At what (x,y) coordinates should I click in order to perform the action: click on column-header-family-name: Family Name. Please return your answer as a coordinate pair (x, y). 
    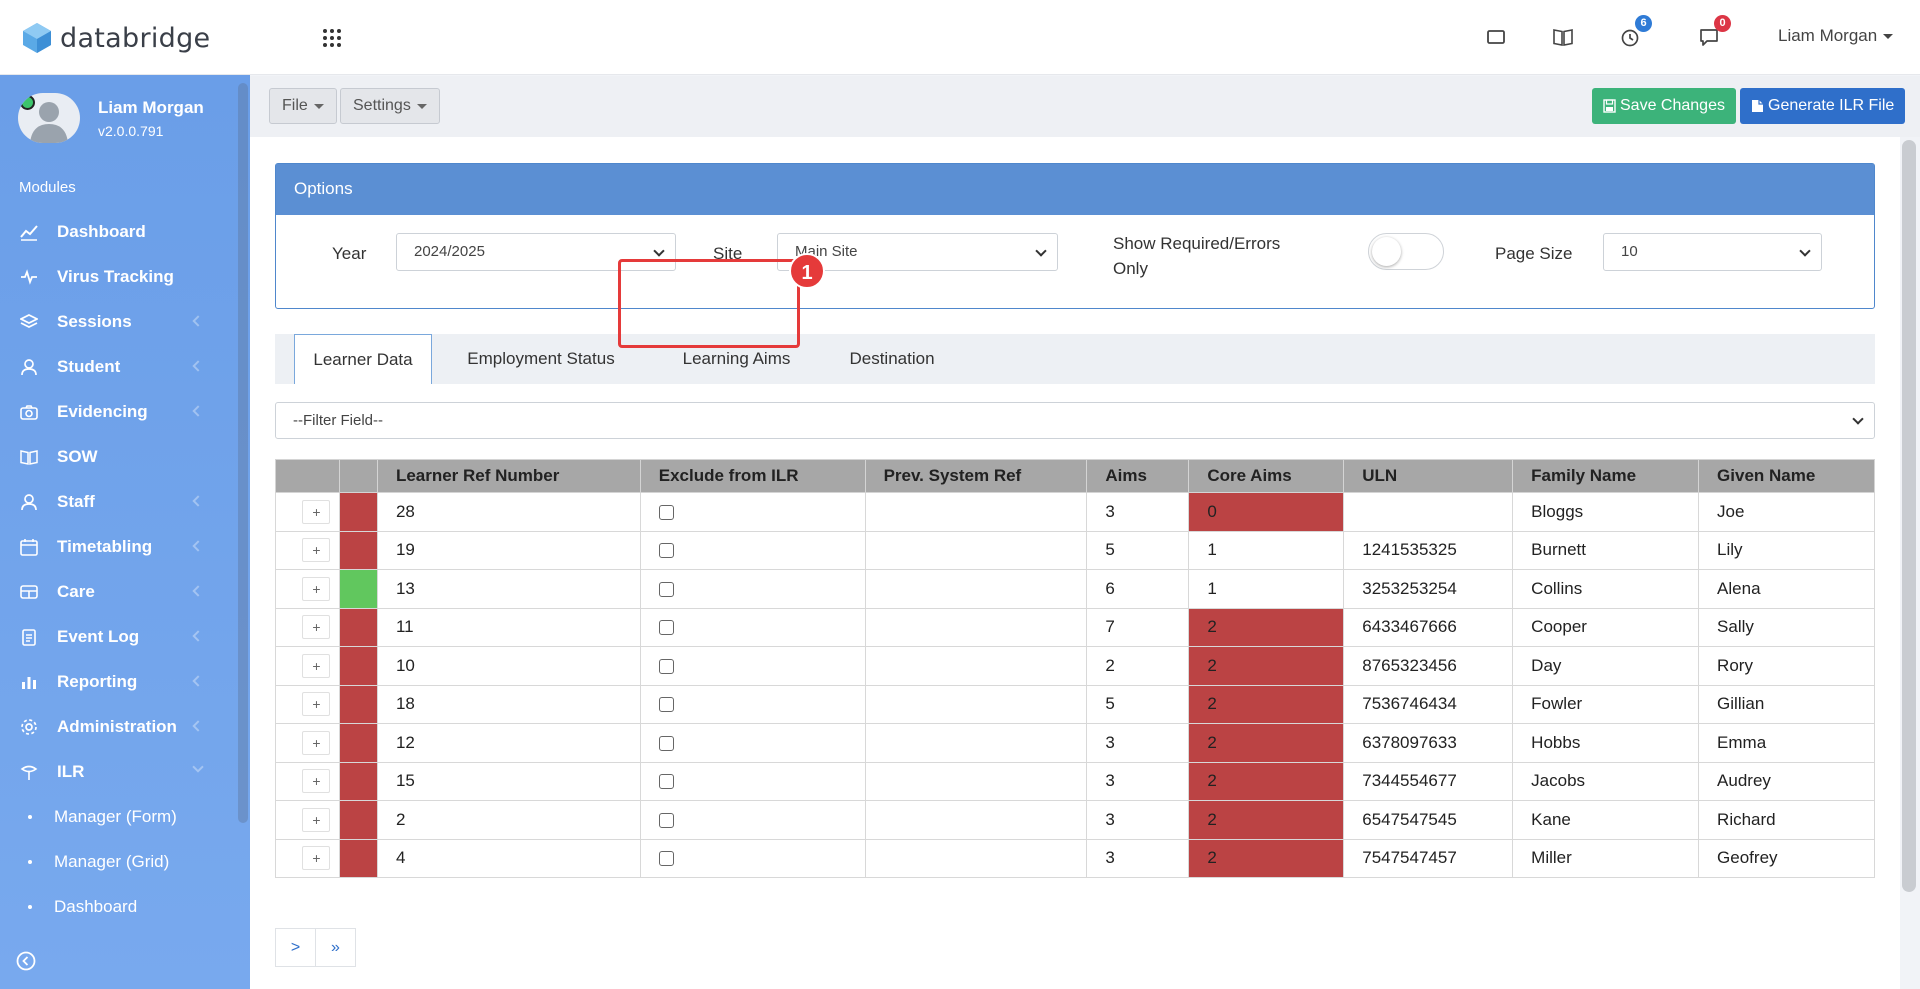
    Looking at the image, I should click on (1606, 476).